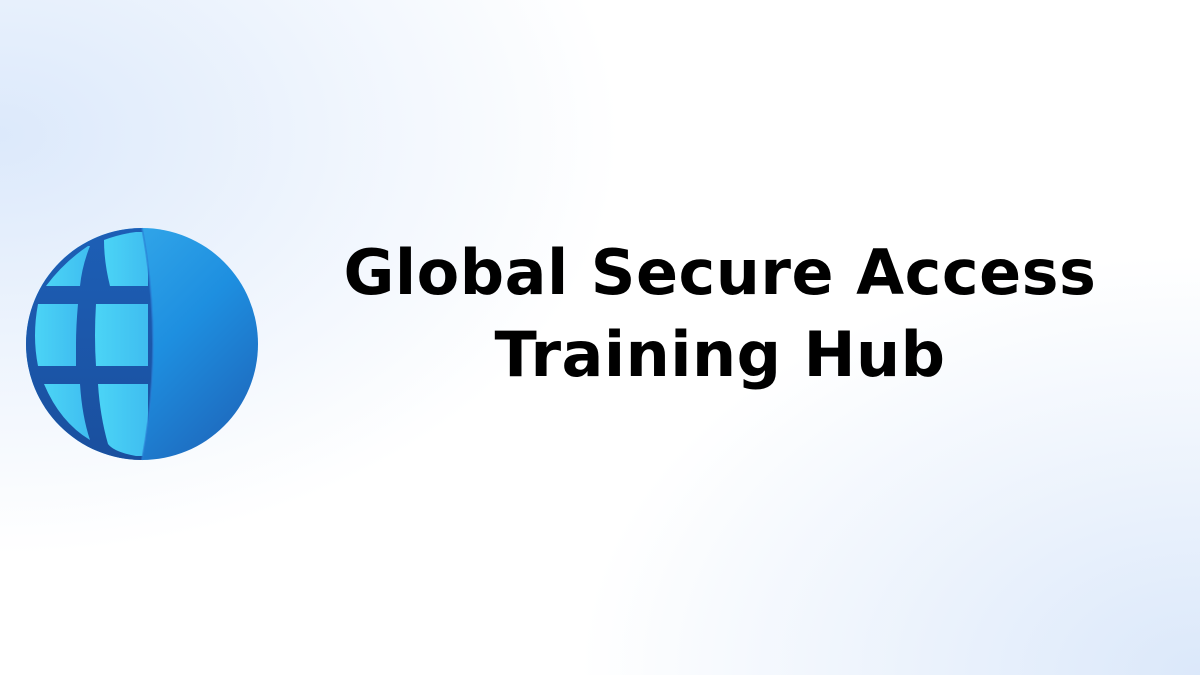 The height and width of the screenshot is (675, 1200). I want to click on title-line-1: Global Secure Access, so click(720, 272).